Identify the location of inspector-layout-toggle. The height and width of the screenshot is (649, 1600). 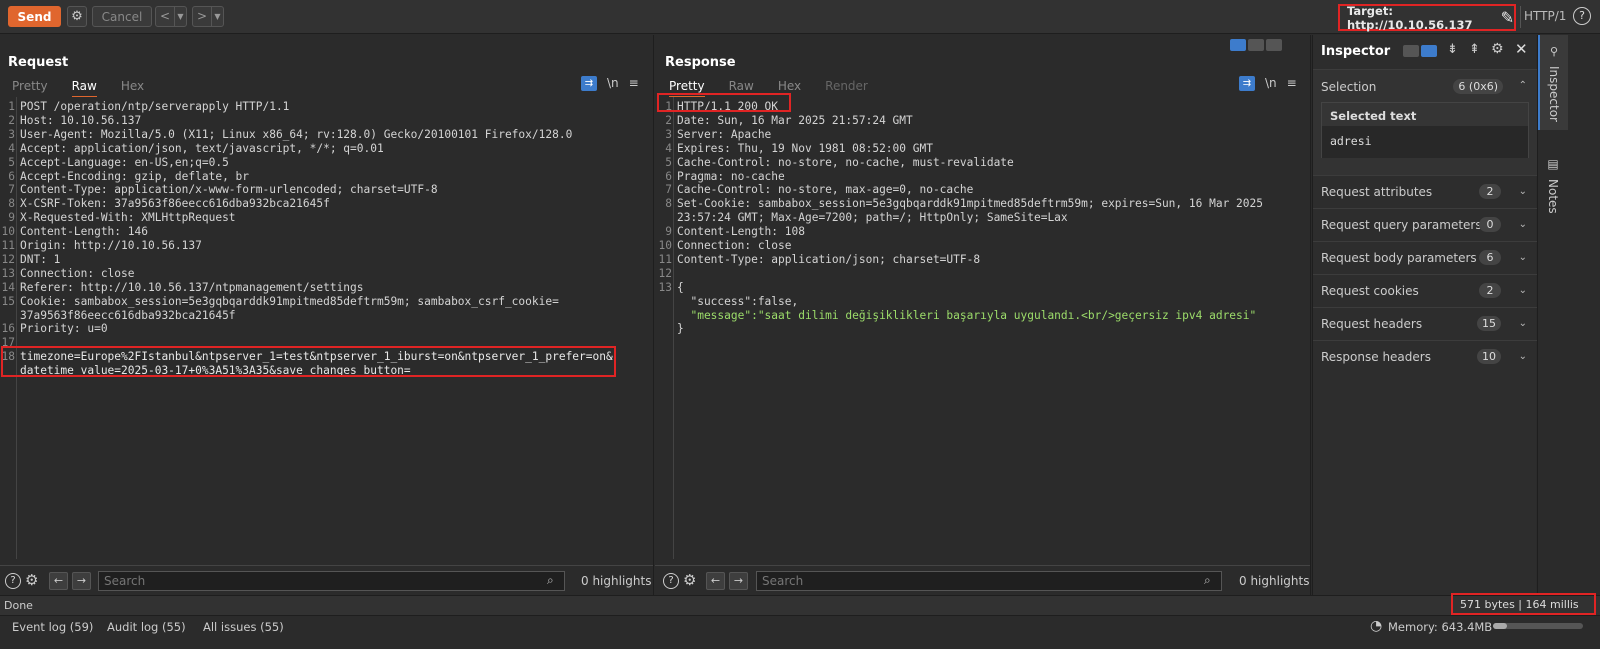
(1420, 51).